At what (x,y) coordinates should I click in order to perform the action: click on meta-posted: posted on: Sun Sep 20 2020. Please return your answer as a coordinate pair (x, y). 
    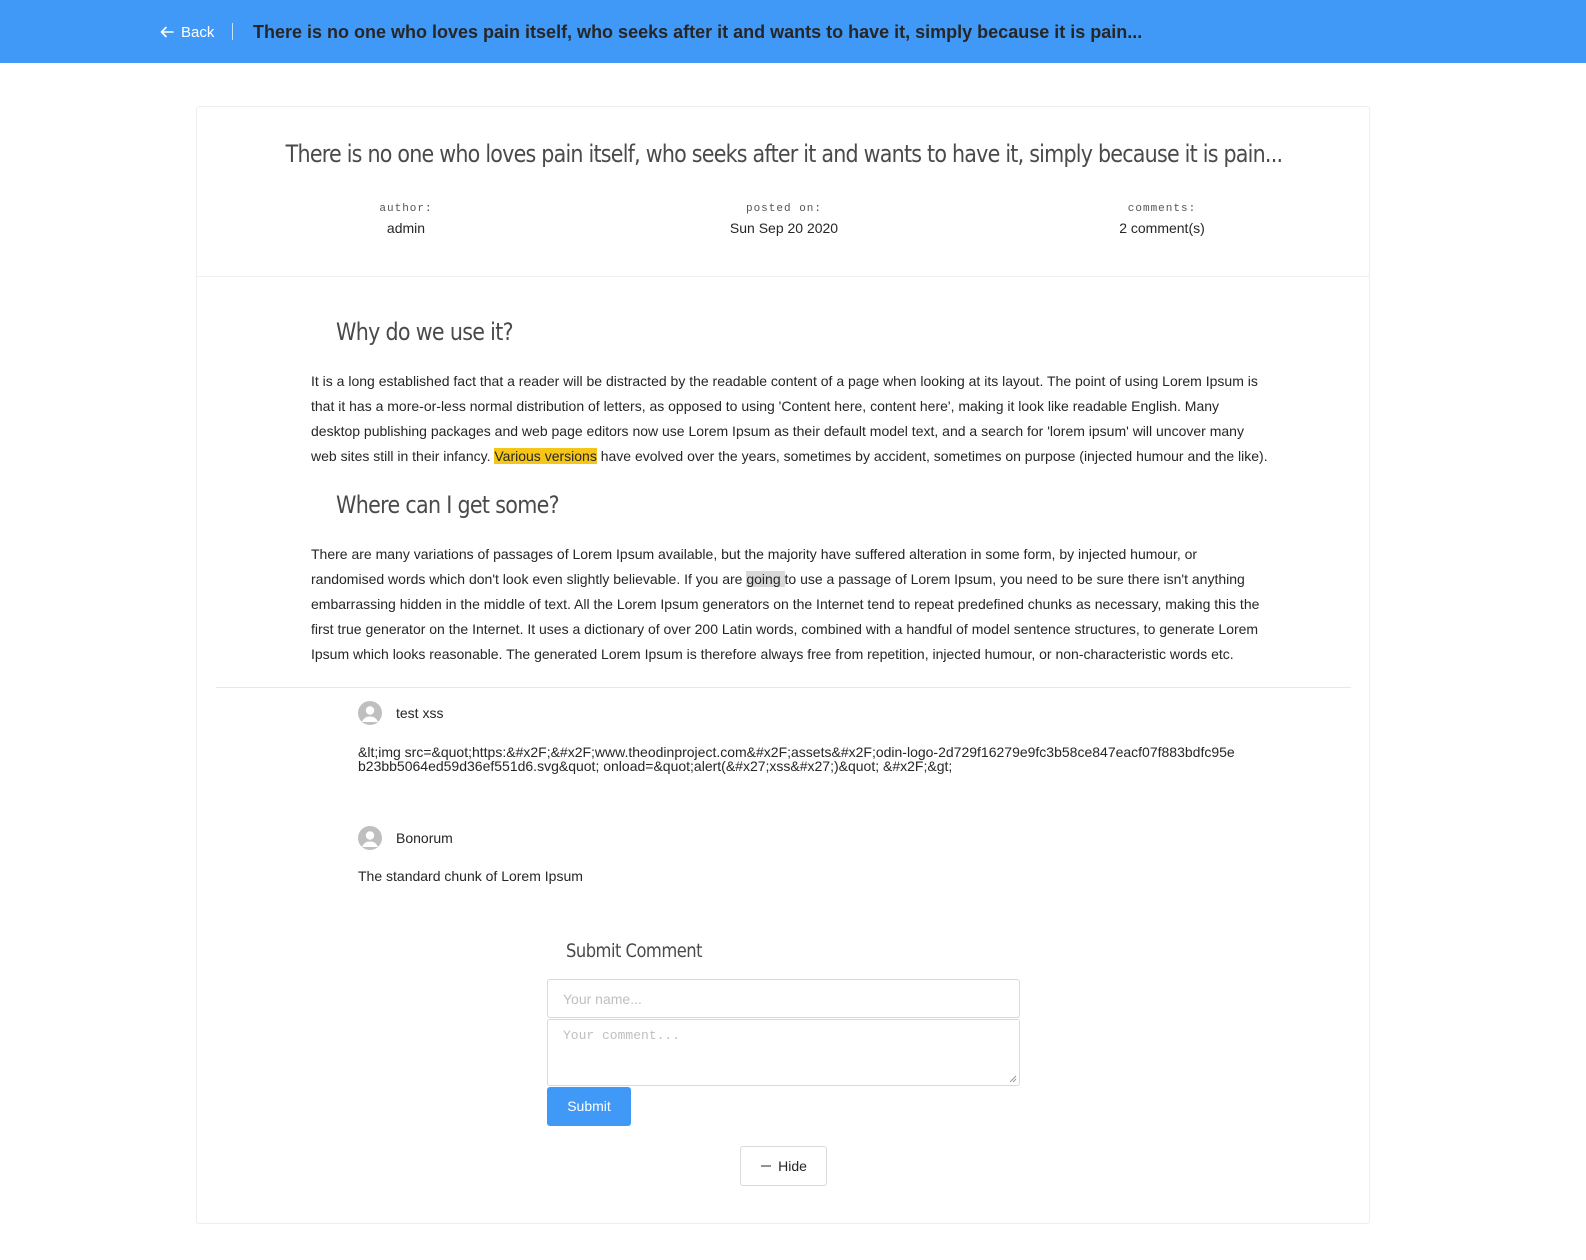
    Looking at the image, I should click on (784, 219).